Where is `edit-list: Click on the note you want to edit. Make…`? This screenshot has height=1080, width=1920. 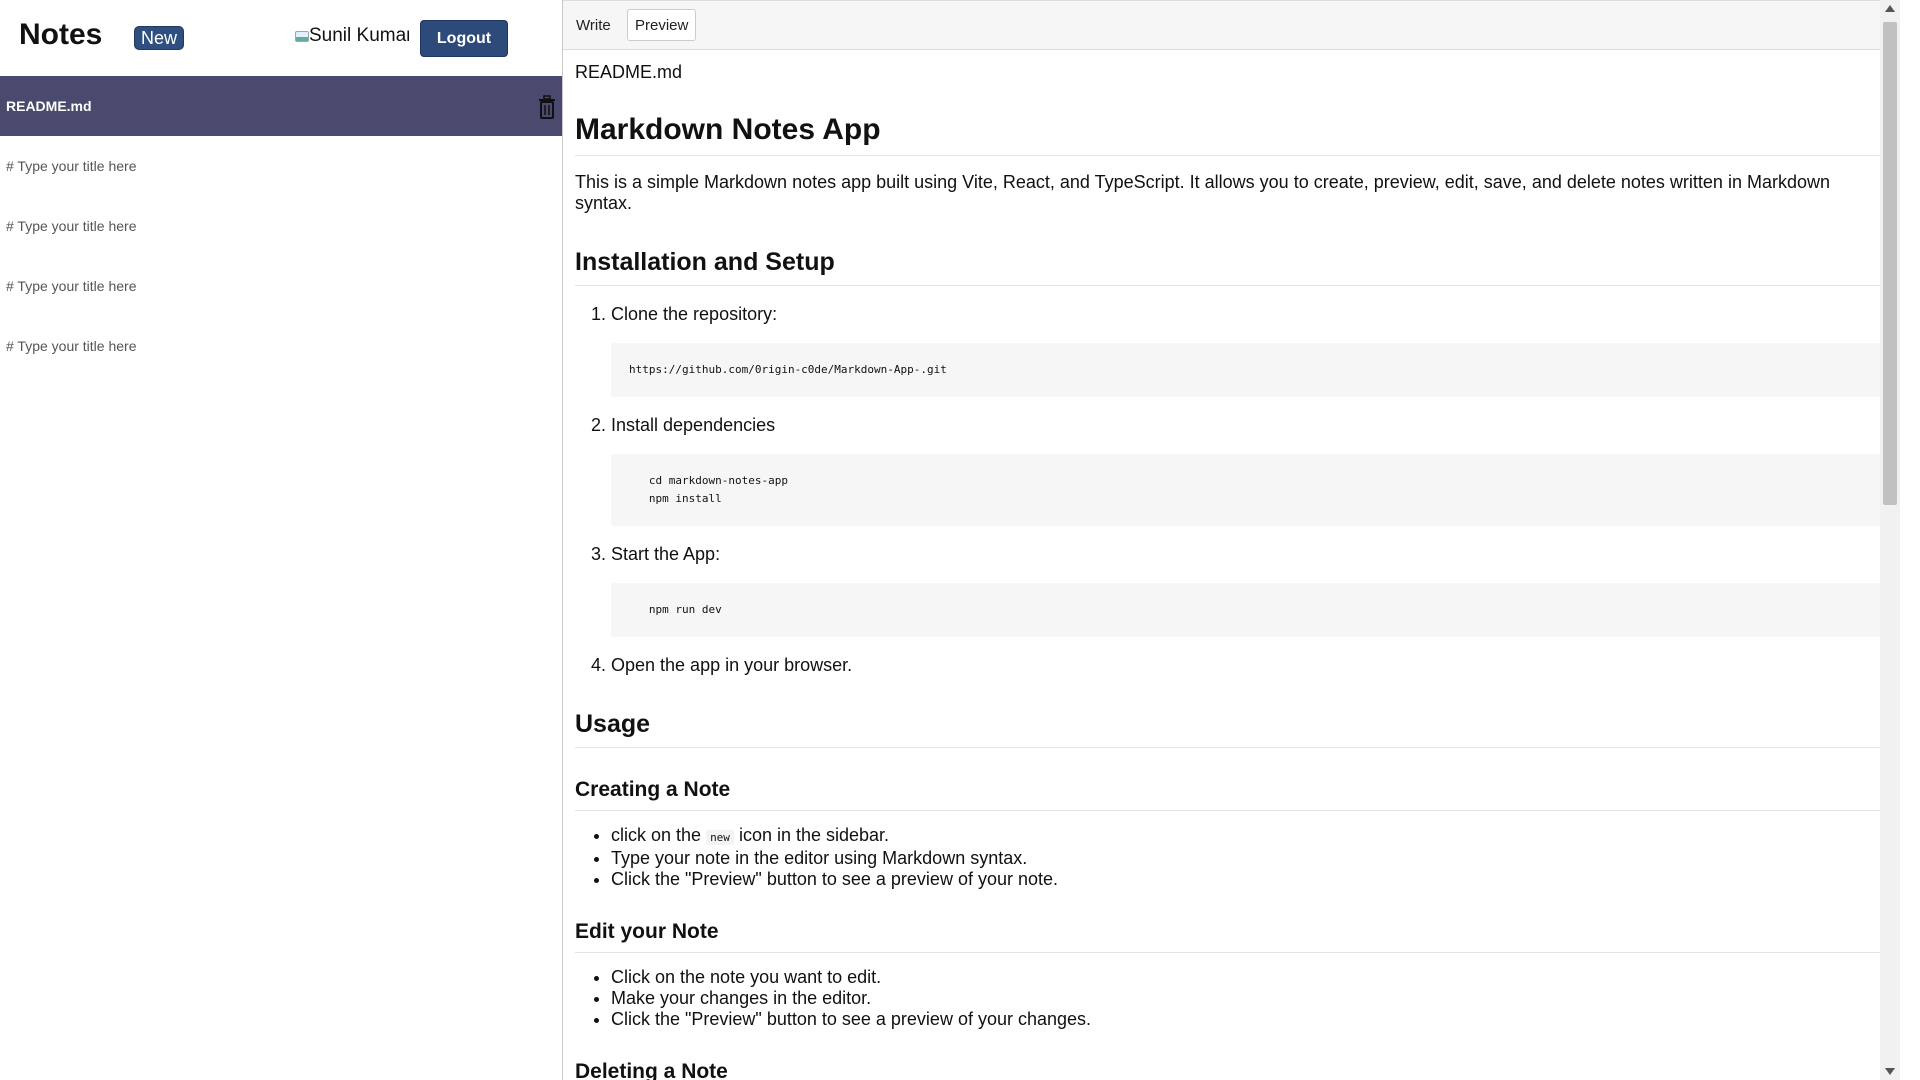
edit-list: Click on the note you want to edit. Make… is located at coordinates (1231, 998).